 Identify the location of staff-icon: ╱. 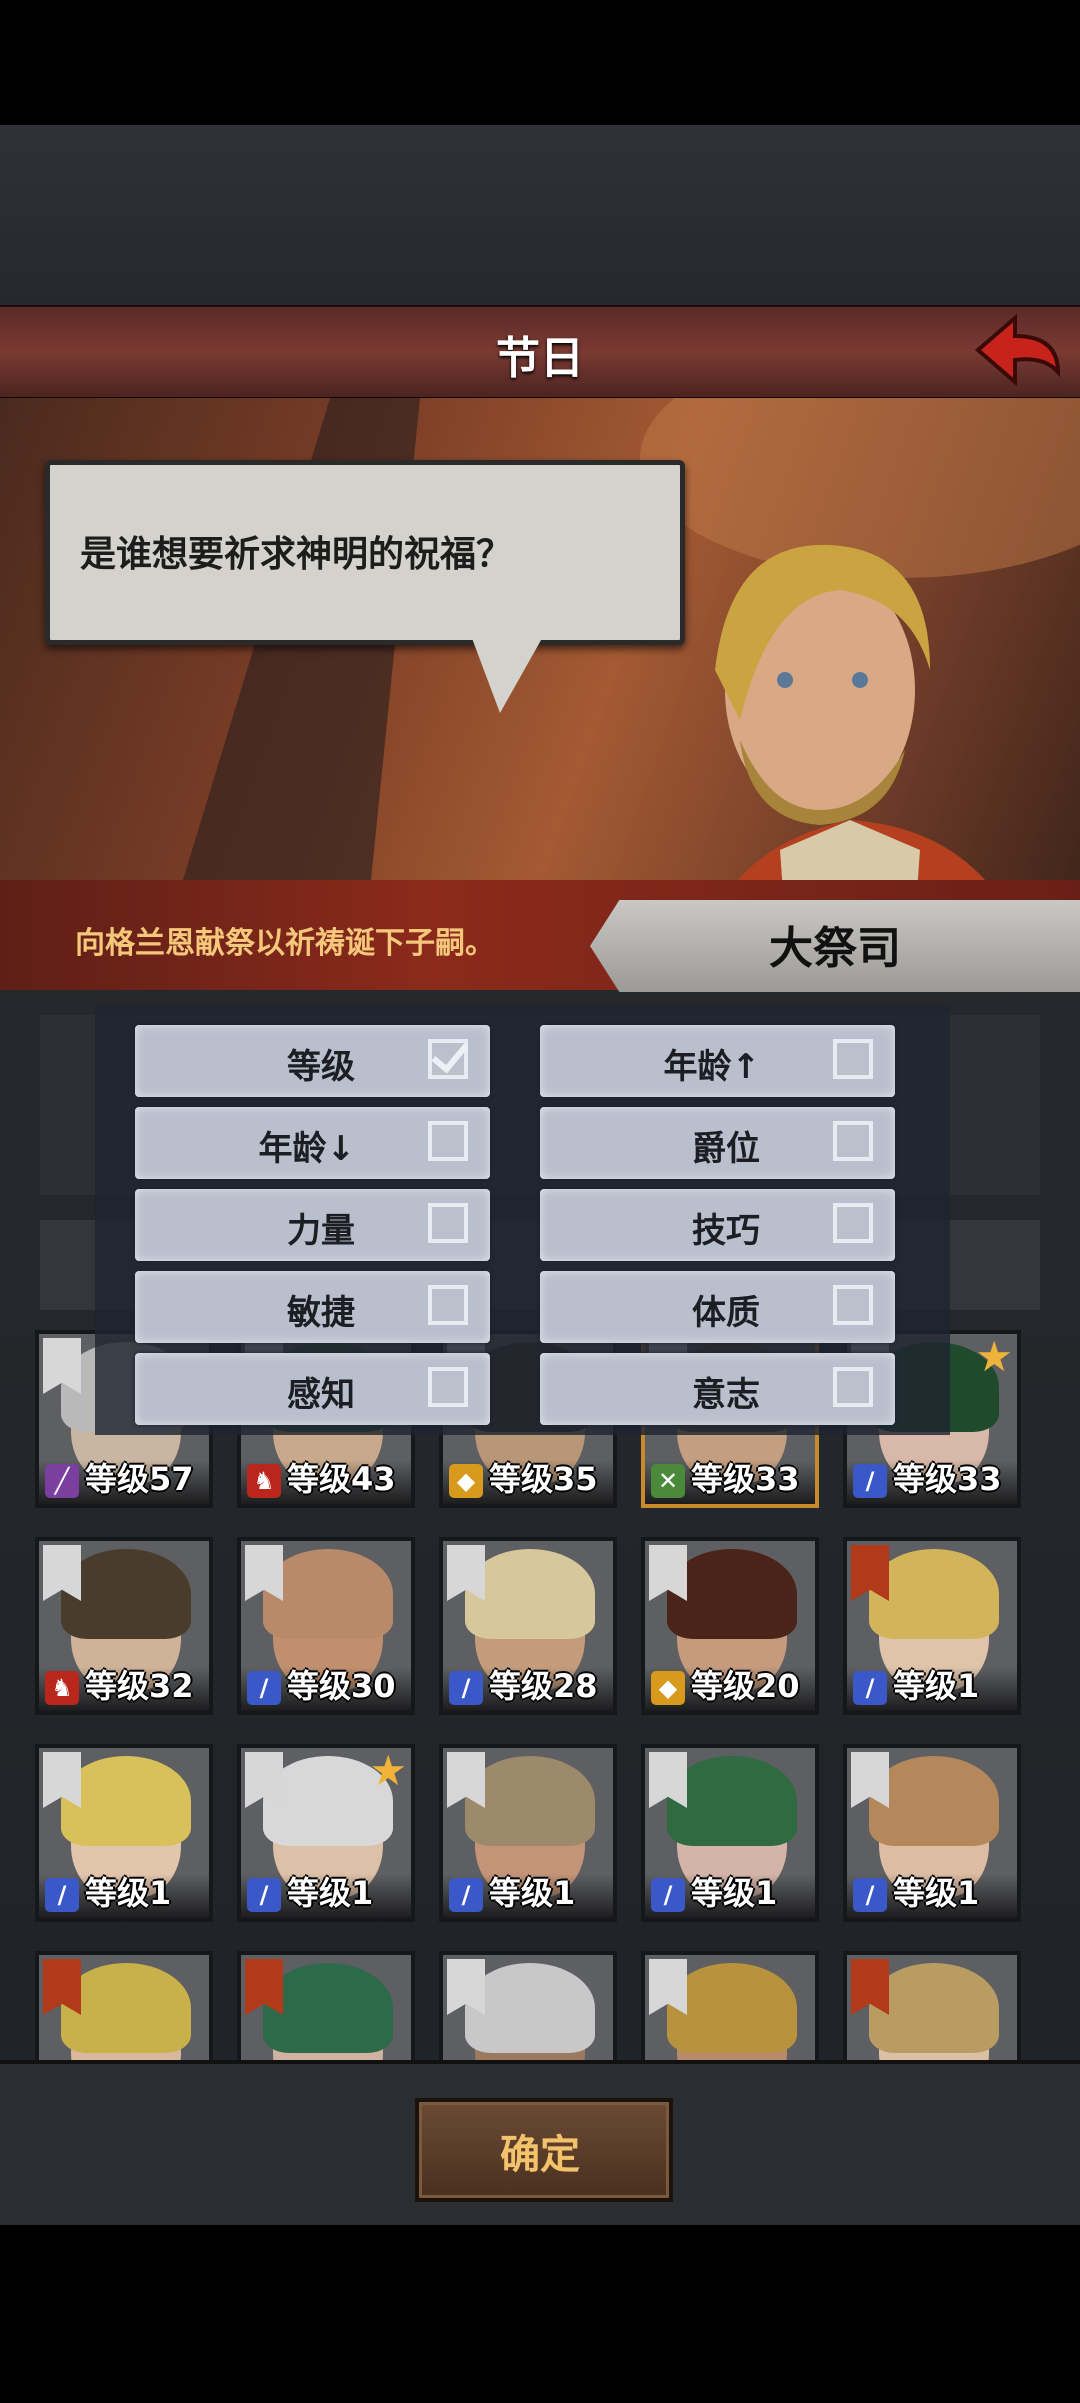
(62, 1481).